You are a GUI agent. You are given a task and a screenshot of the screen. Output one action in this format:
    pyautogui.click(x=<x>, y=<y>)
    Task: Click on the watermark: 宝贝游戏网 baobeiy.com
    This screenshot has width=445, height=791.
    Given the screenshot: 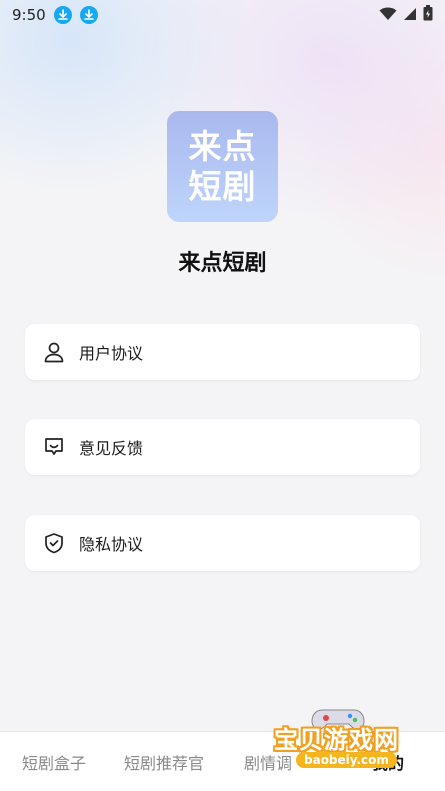 What is the action you would take?
    pyautogui.click(x=353, y=745)
    